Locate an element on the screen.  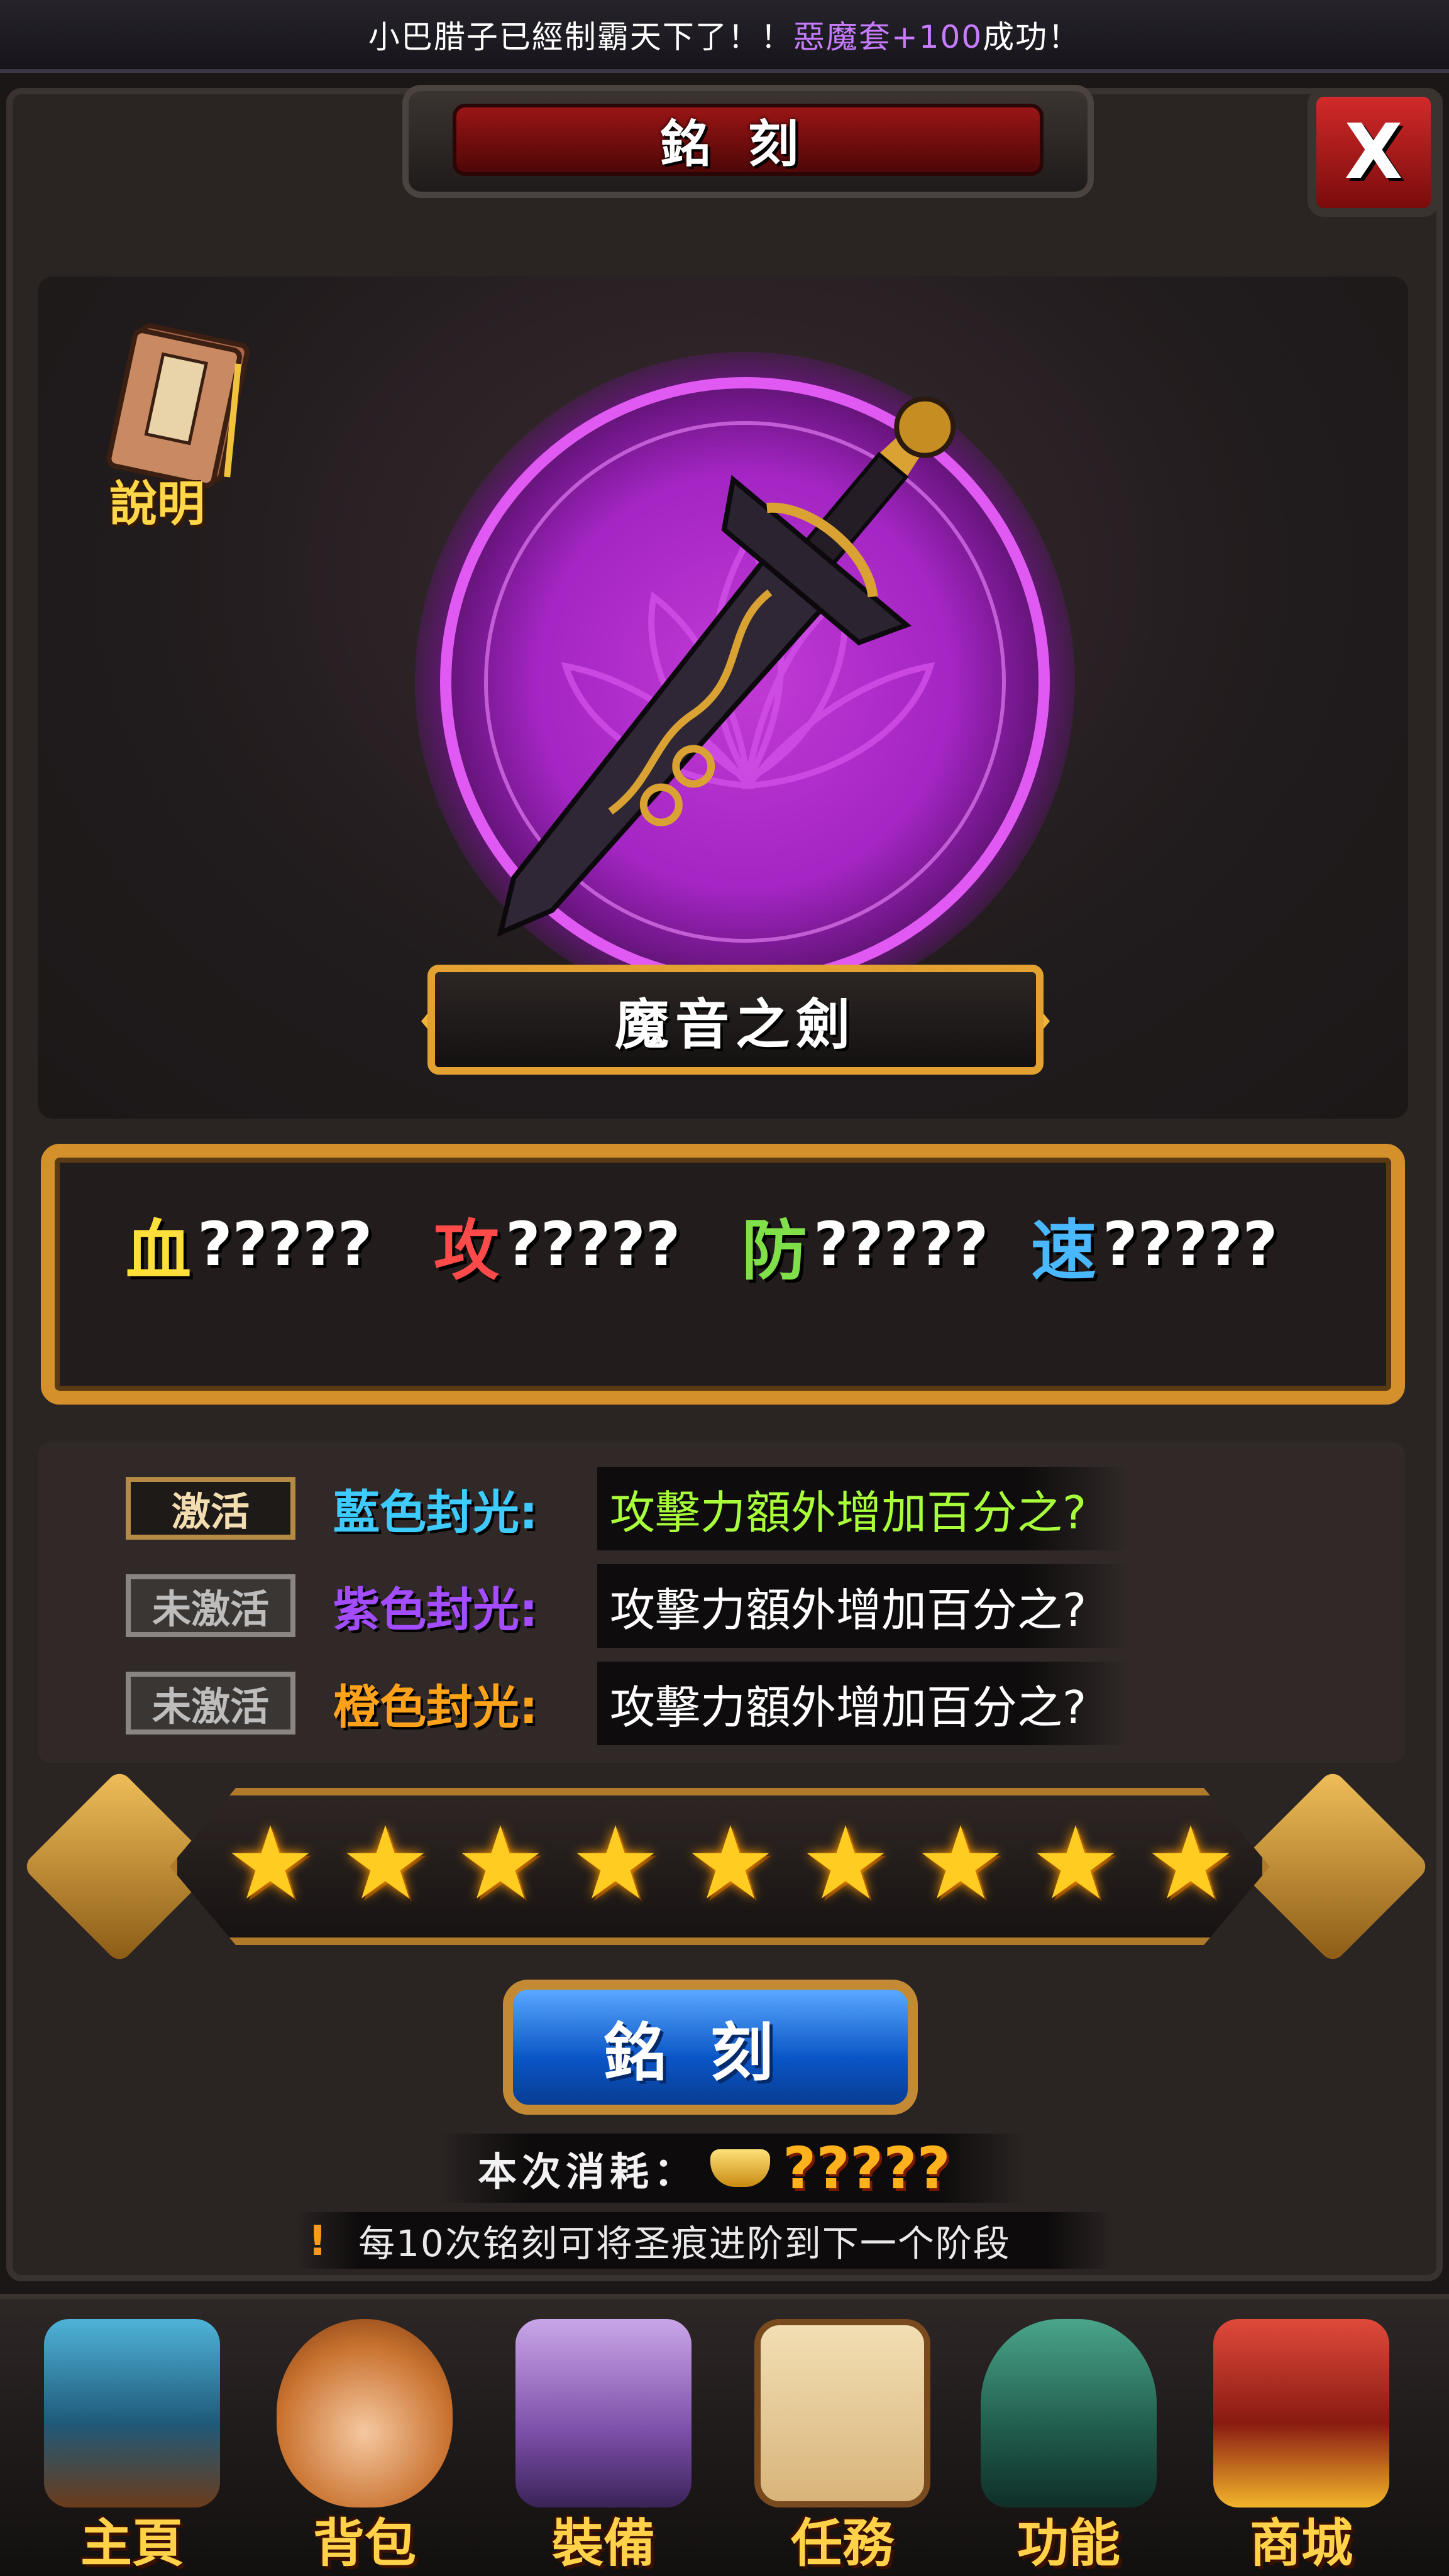
page-title: 銘刻 is located at coordinates (748, 140).